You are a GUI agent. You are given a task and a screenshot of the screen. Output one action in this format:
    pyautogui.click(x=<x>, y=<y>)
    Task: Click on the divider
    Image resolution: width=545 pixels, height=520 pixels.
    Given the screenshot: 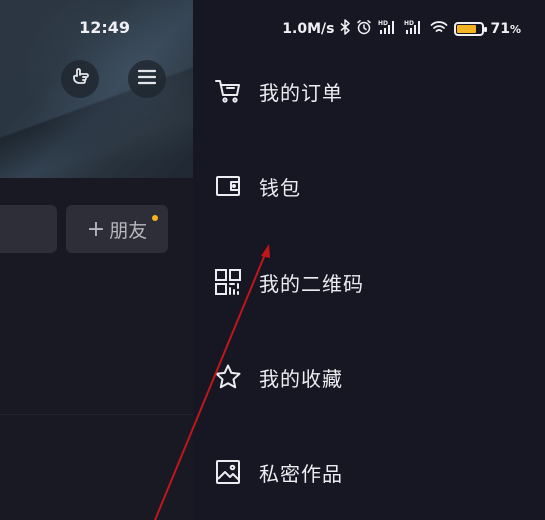 What is the action you would take?
    pyautogui.click(x=96, y=414)
    